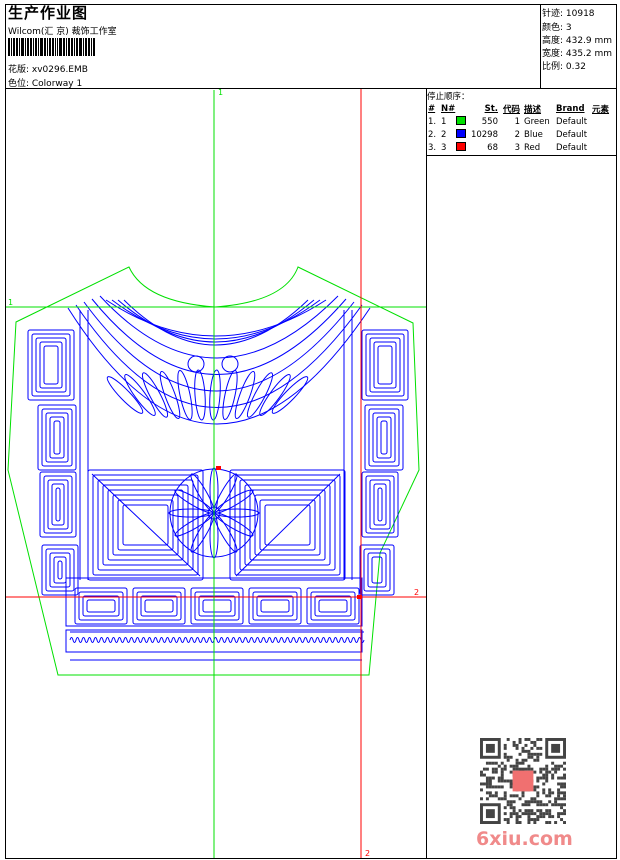 This screenshot has height=860, width=620. I want to click on qr-finder, so click(556, 748).